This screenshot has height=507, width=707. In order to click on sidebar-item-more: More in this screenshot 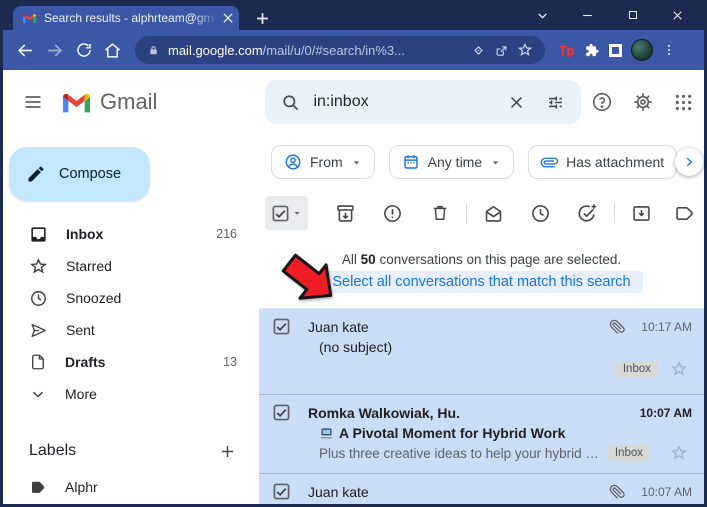, I will do `click(131, 394)`.